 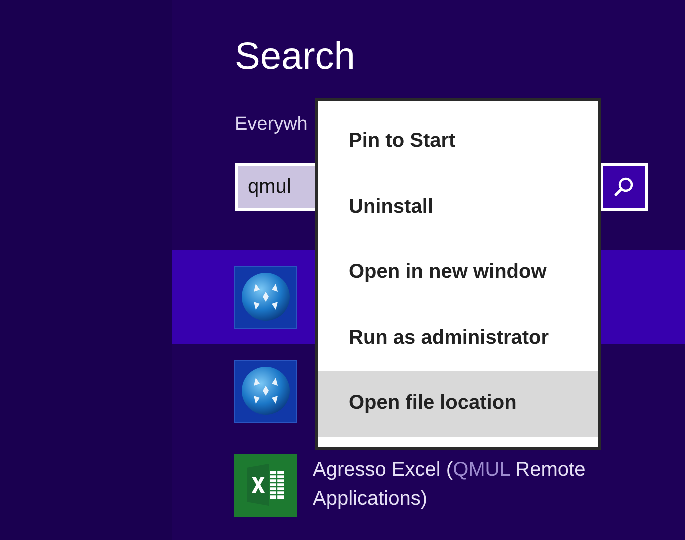 What do you see at coordinates (295, 58) in the screenshot?
I see `search-title: Search` at bounding box center [295, 58].